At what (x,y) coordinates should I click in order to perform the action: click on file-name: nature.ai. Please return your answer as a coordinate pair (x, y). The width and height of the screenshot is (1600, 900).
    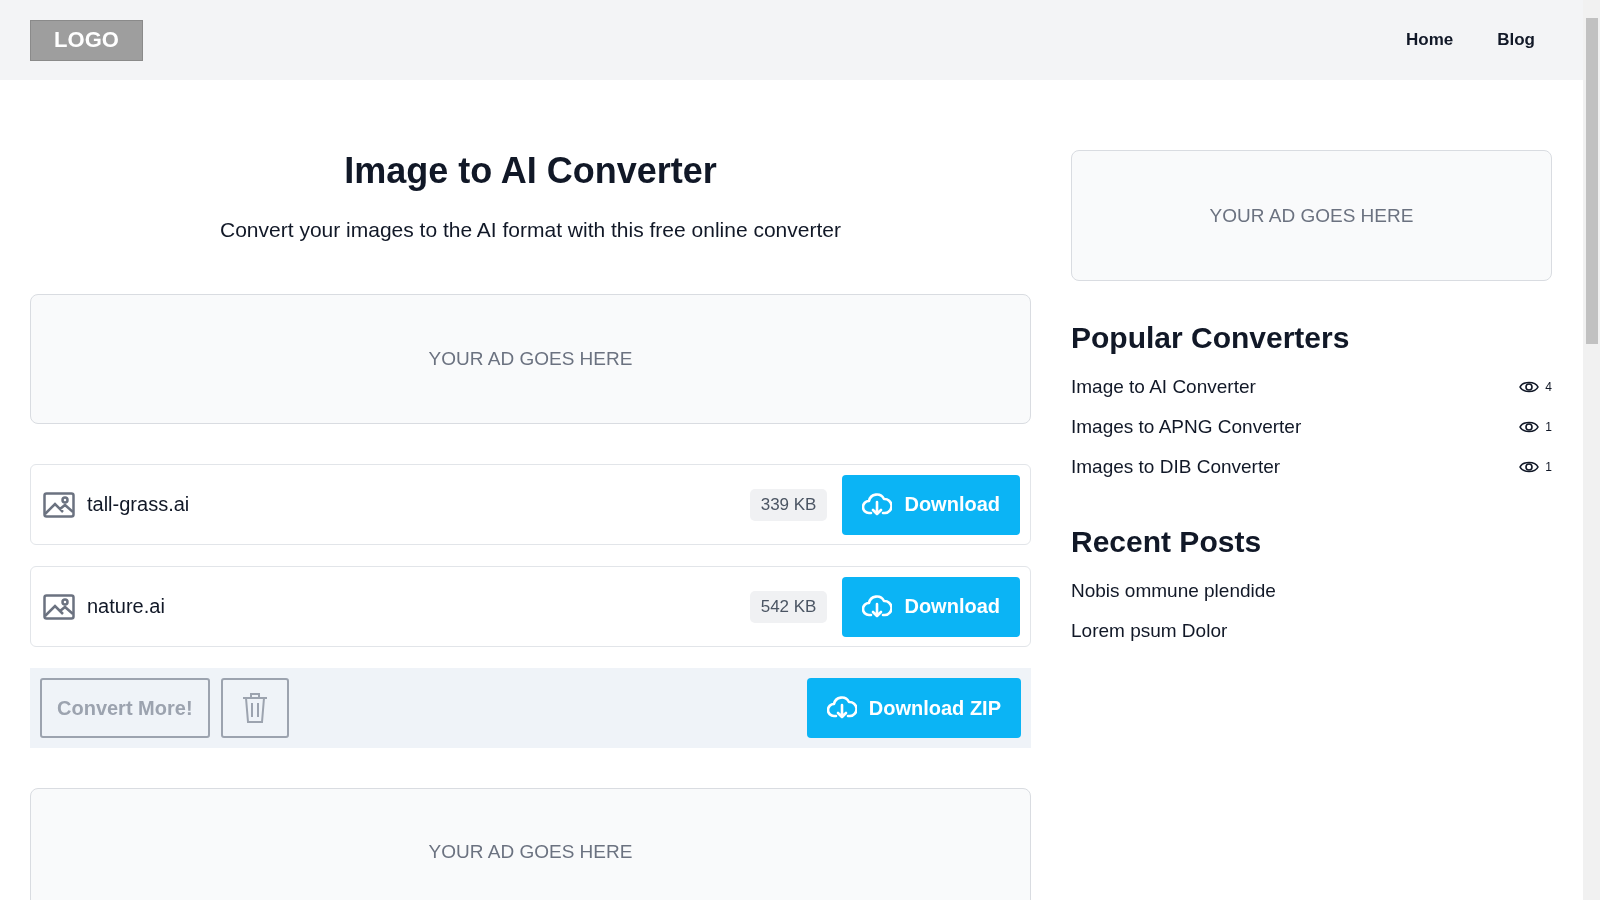
    Looking at the image, I should click on (126, 606).